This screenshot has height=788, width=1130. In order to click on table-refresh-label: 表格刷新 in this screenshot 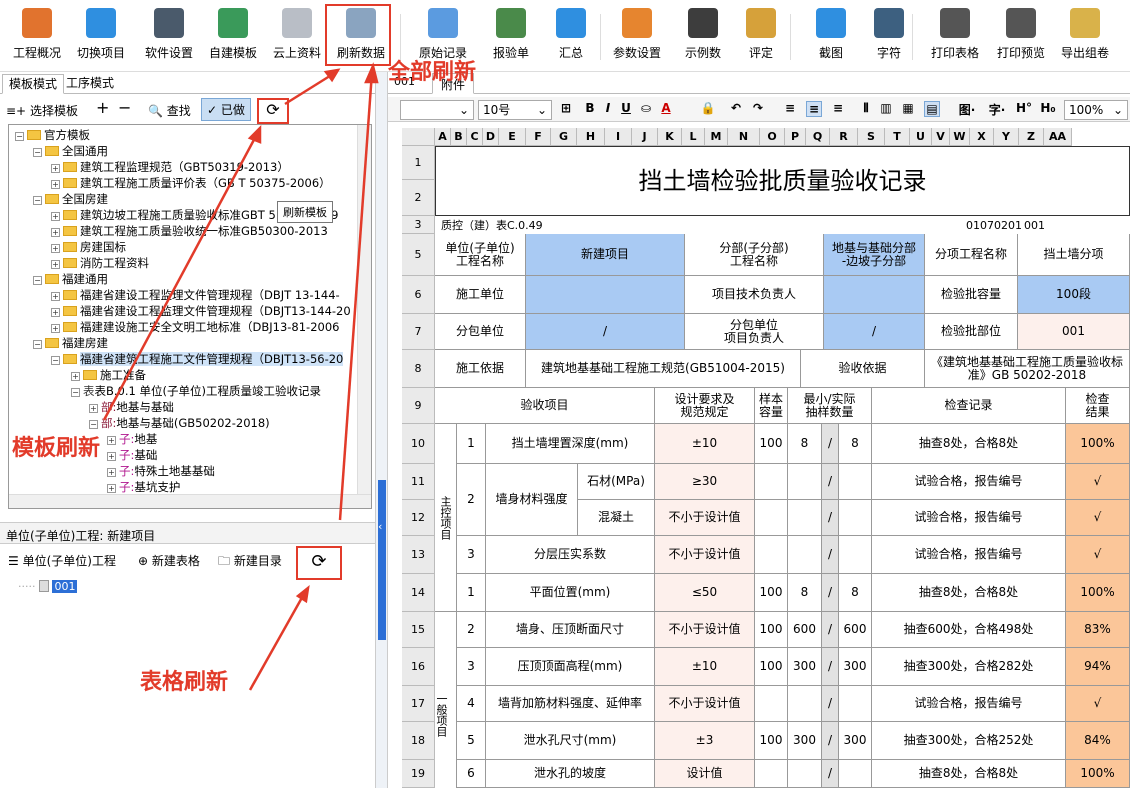, I will do `click(184, 682)`.